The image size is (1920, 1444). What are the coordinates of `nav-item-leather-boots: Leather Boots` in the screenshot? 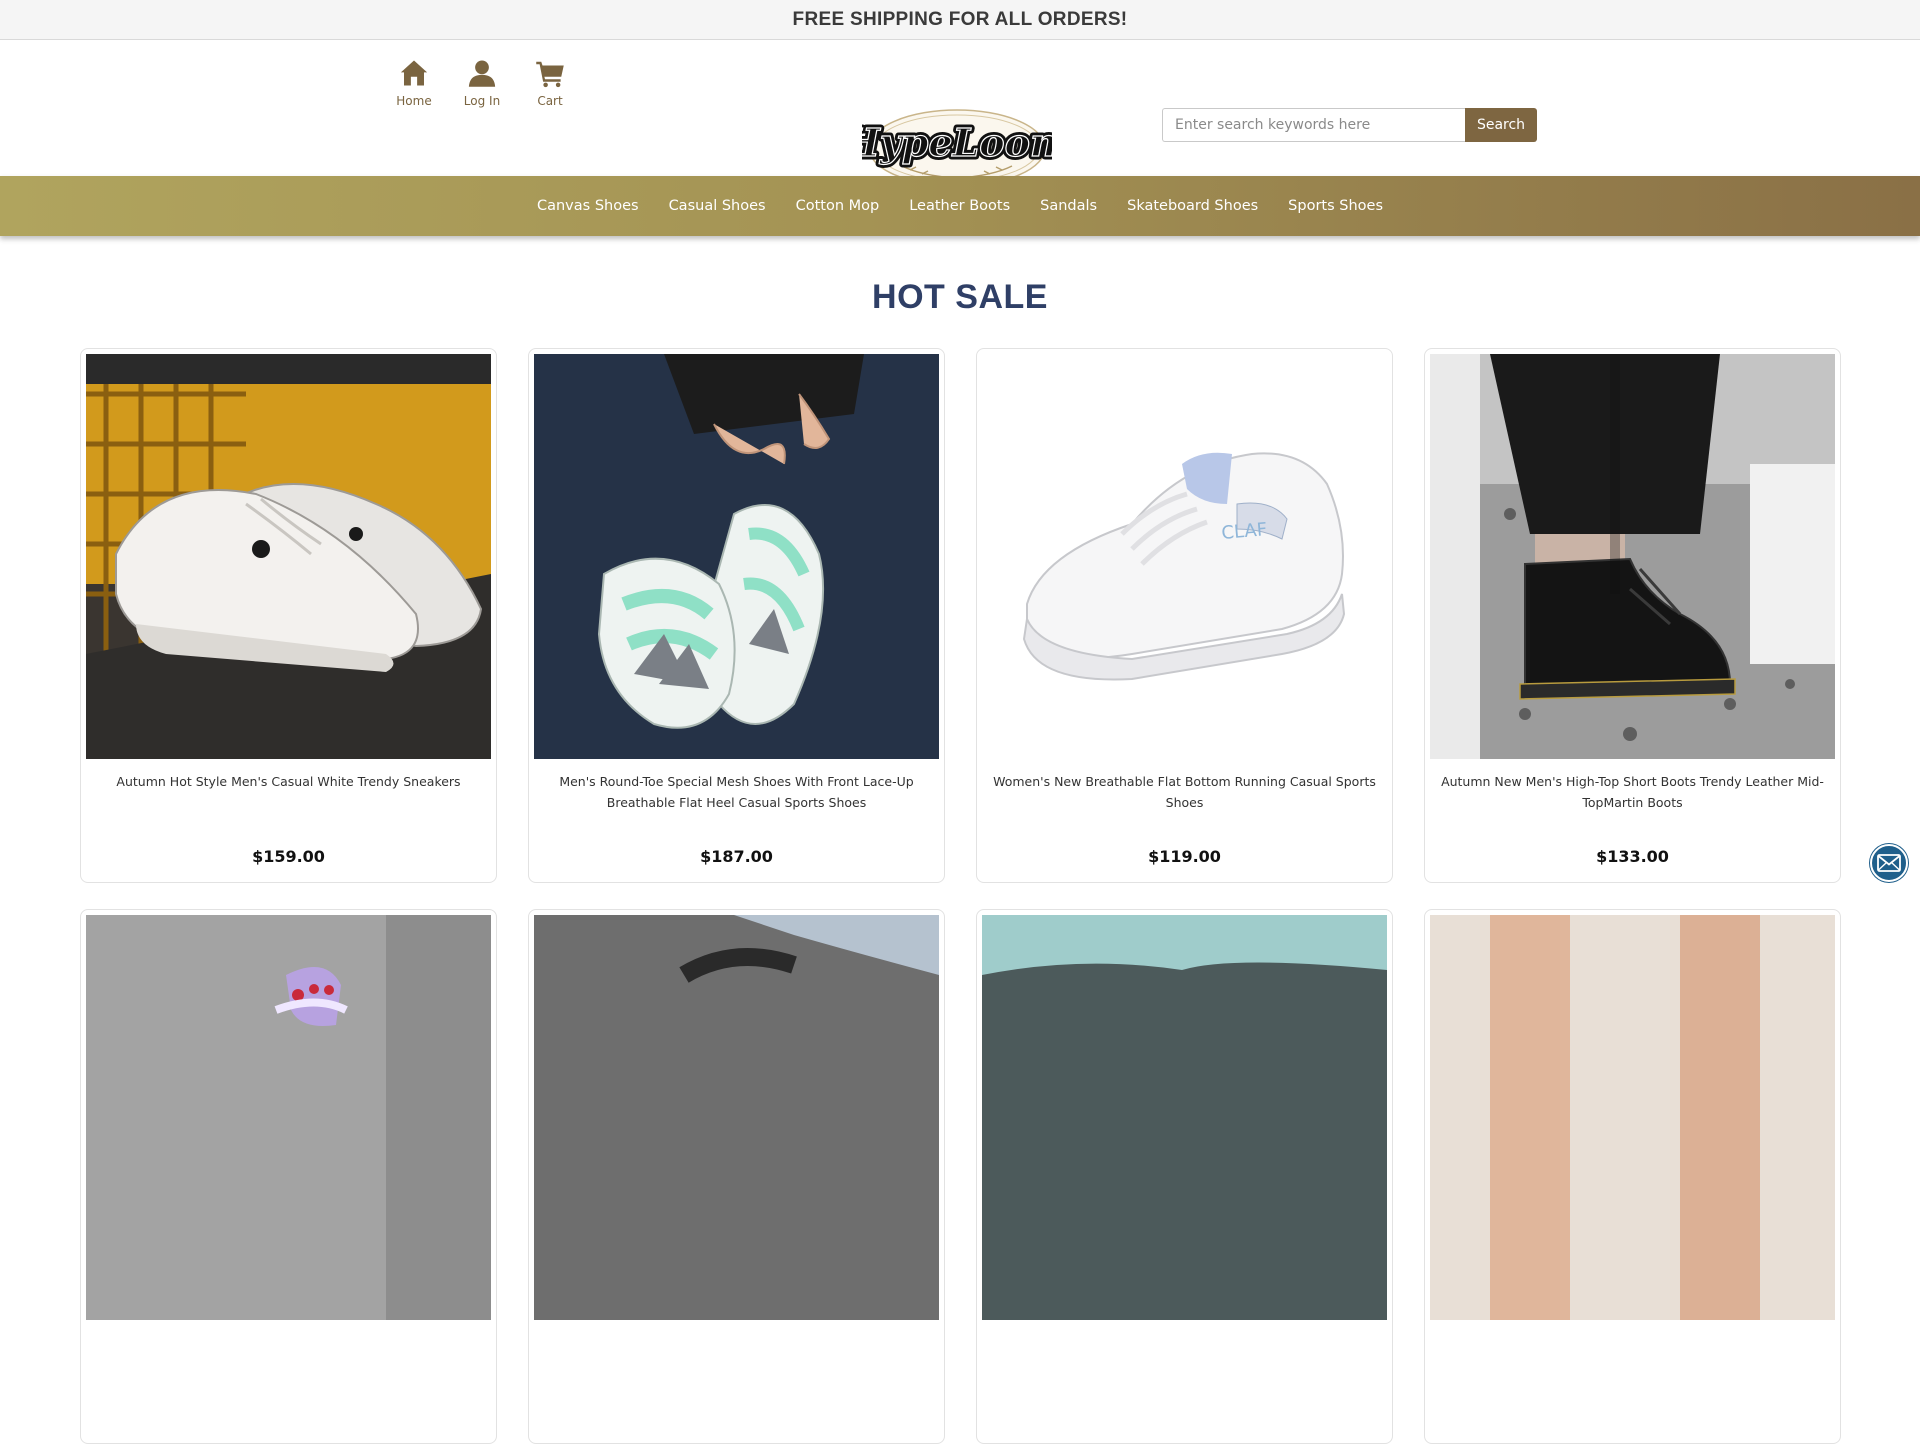 It's located at (959, 206).